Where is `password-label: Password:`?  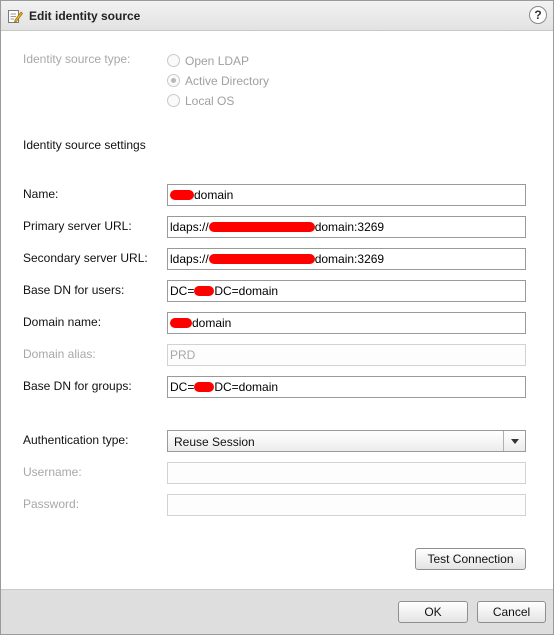
password-label: Password: is located at coordinates (51, 504).